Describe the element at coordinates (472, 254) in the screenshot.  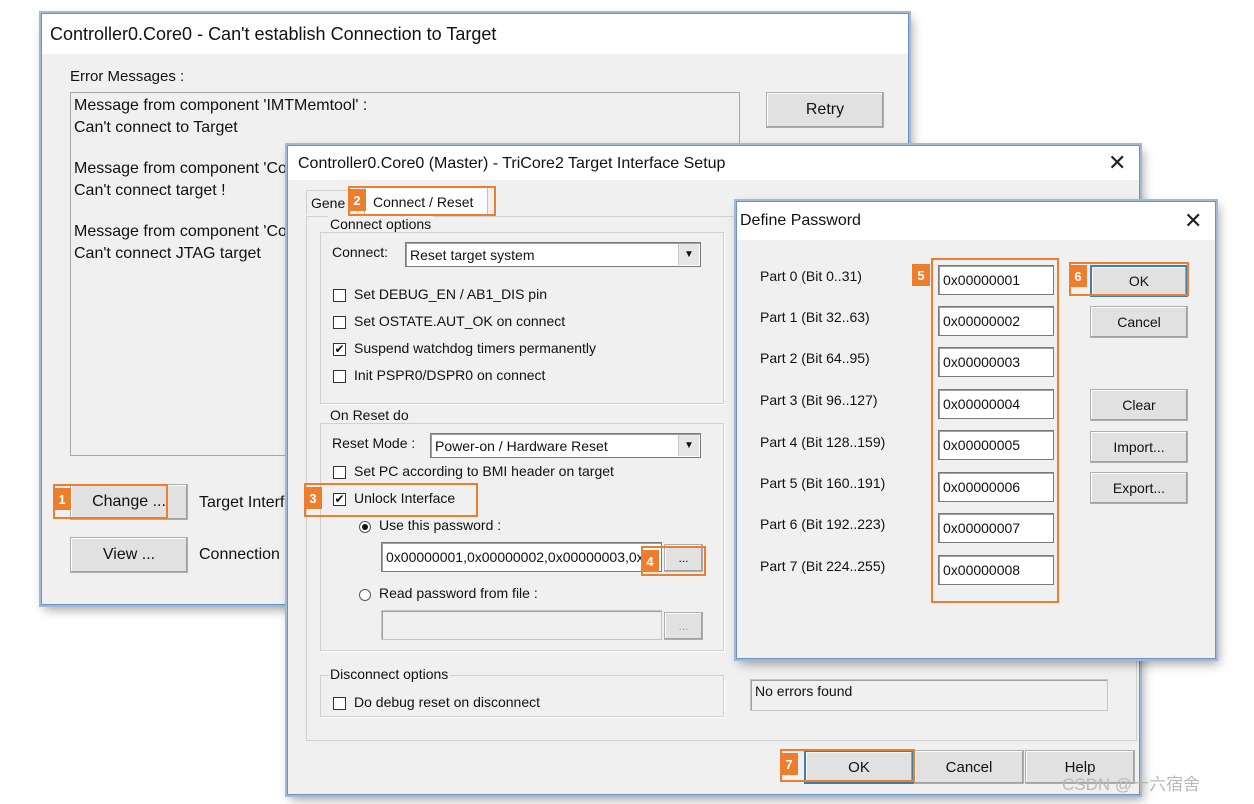
I see `connect-select-value: Reset target system` at that location.